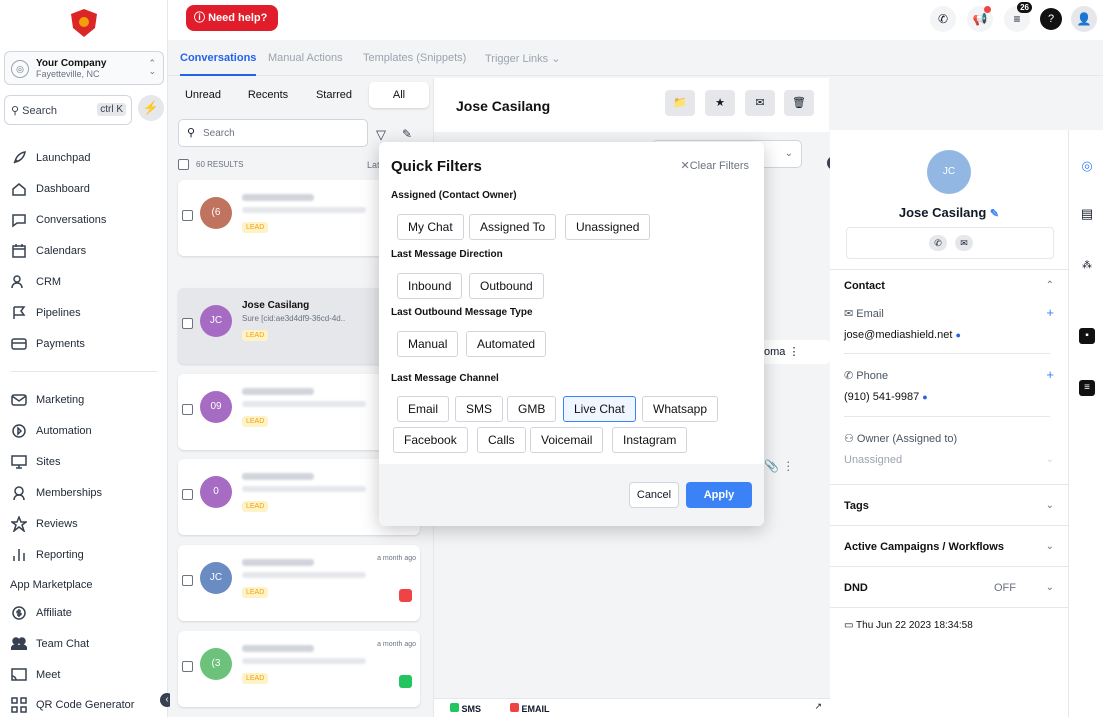 Image resolution: width=1103 pixels, height=717 pixels. What do you see at coordinates (886, 397) in the screenshot?
I see `phone-value: (910) 541-9987 ●` at bounding box center [886, 397].